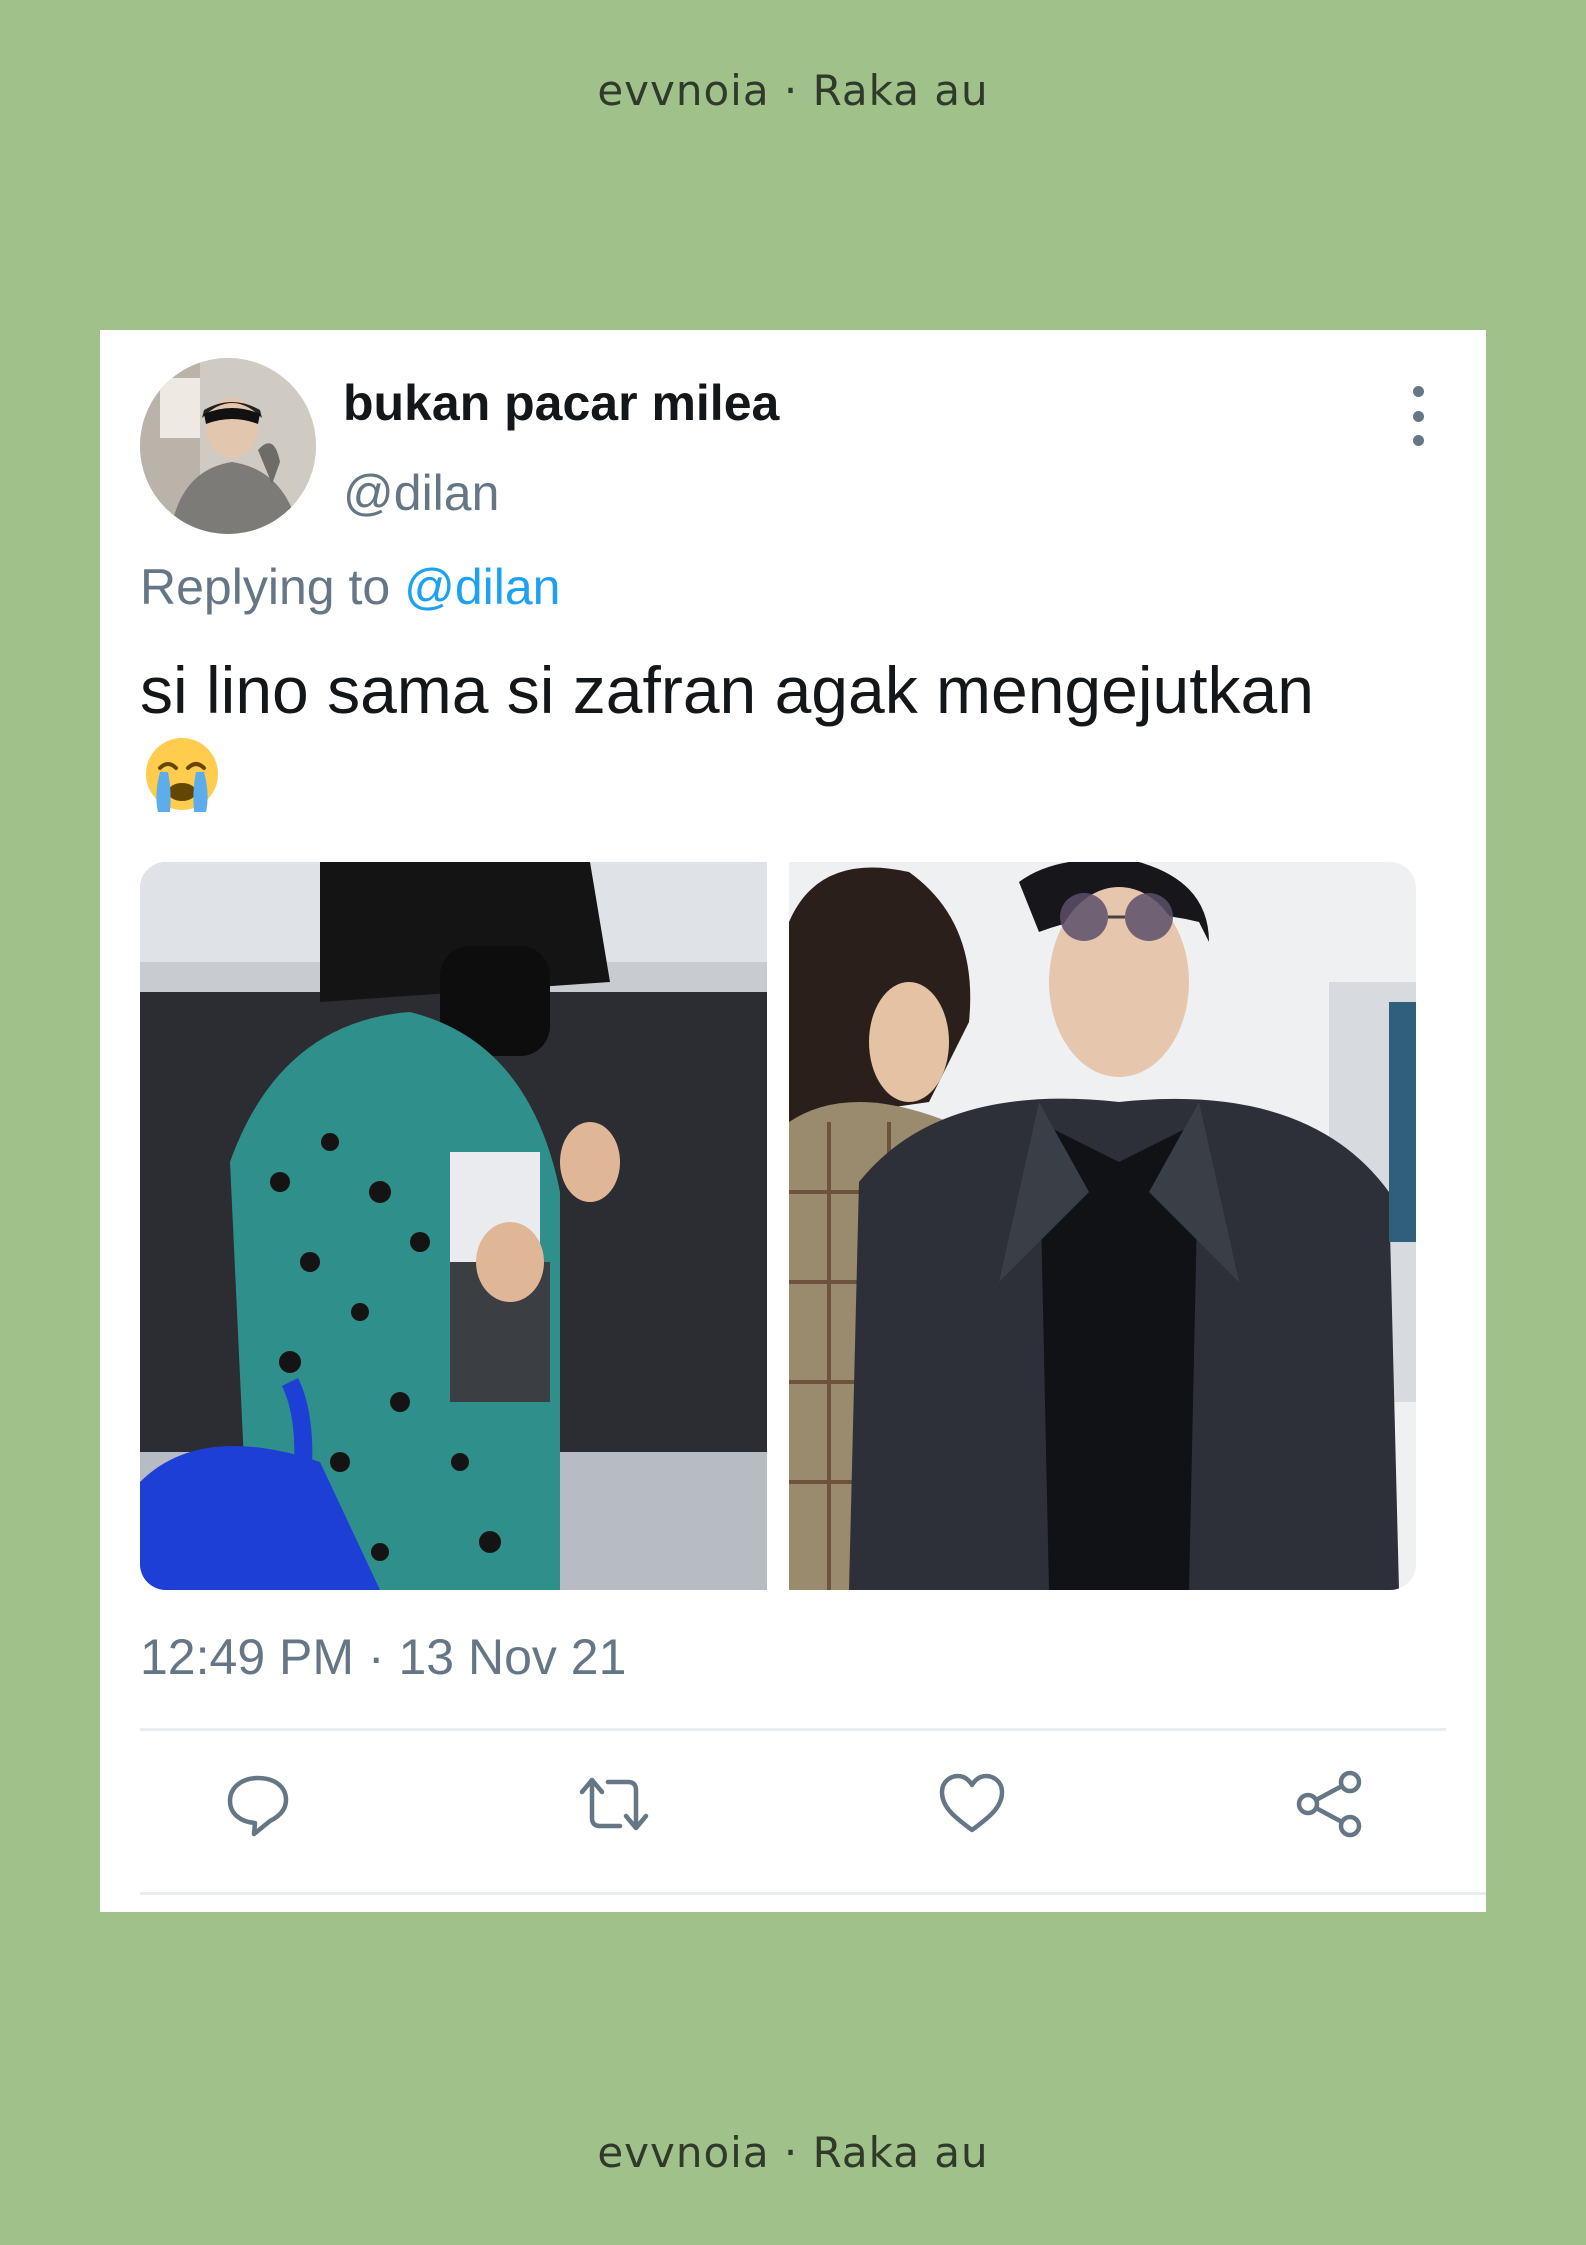  What do you see at coordinates (228, 446) in the screenshot?
I see `avatar` at bounding box center [228, 446].